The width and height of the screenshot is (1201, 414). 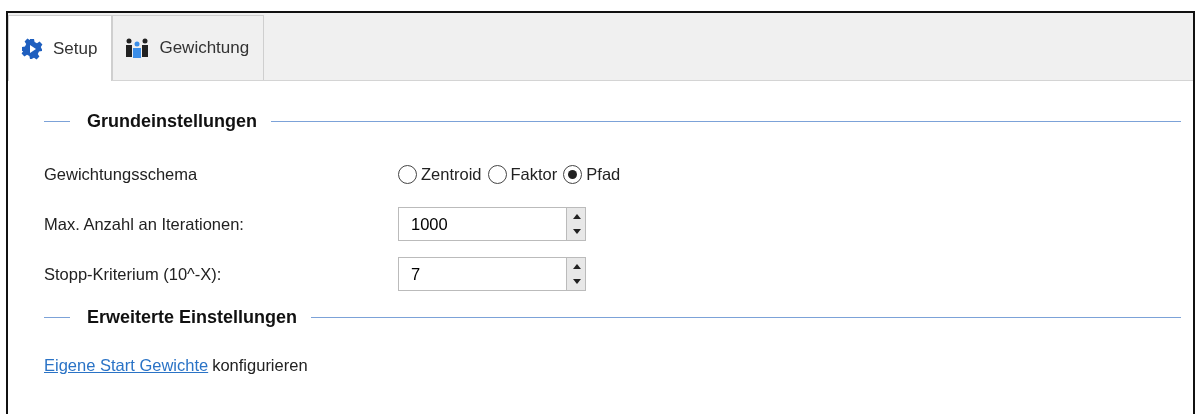 What do you see at coordinates (60, 48) in the screenshot?
I see `tab: Setup` at bounding box center [60, 48].